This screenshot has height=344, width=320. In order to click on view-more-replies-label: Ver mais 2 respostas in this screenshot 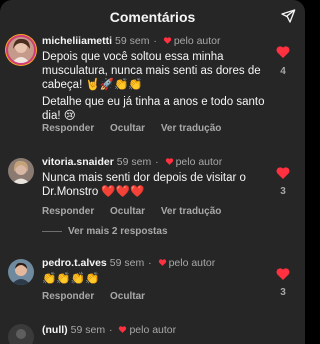, I will do `click(118, 231)`.